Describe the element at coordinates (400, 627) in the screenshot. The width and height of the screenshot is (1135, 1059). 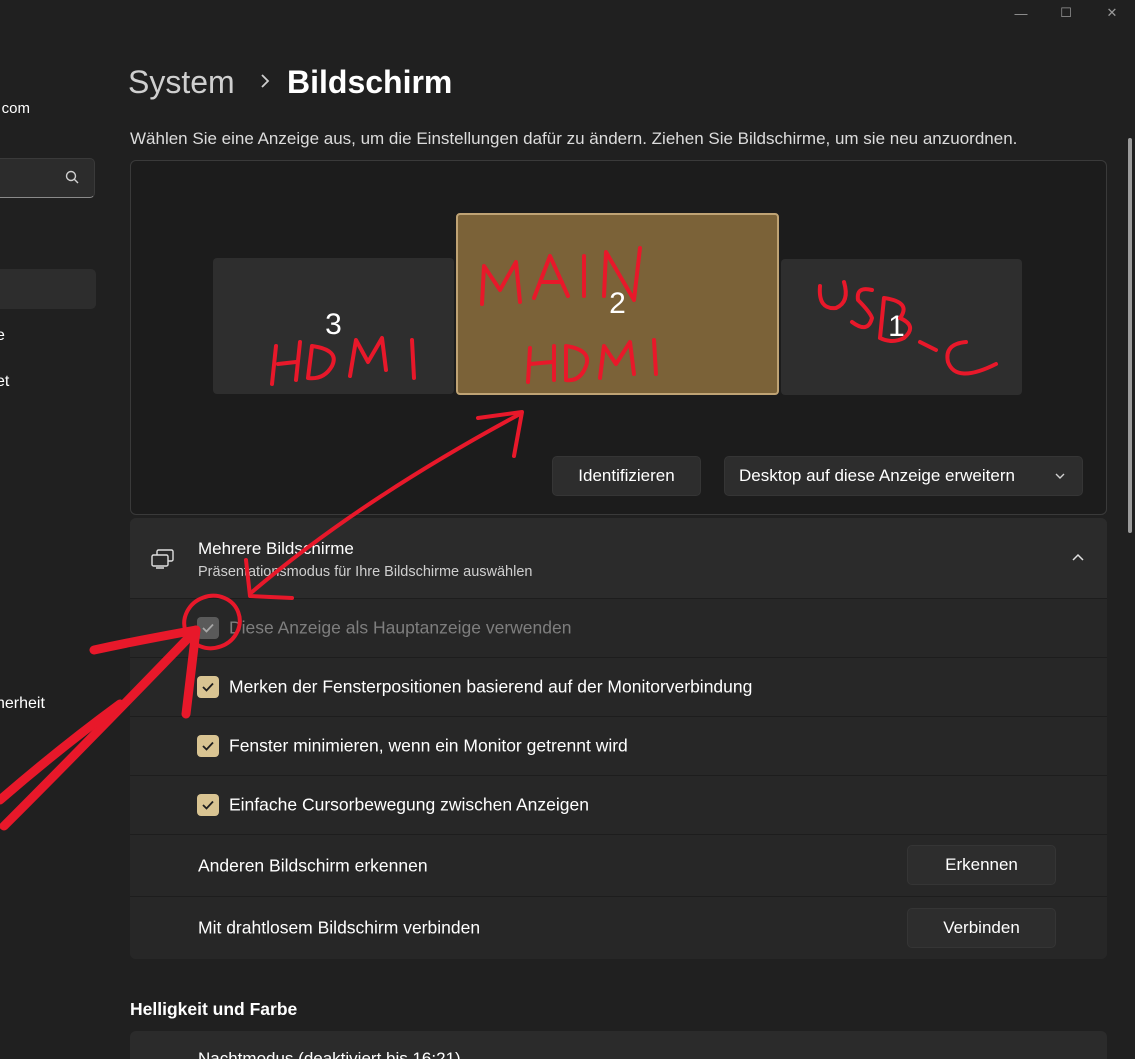
I see `primary-display-label: Diese Anzeige als Hauptanzeige verwenden` at that location.